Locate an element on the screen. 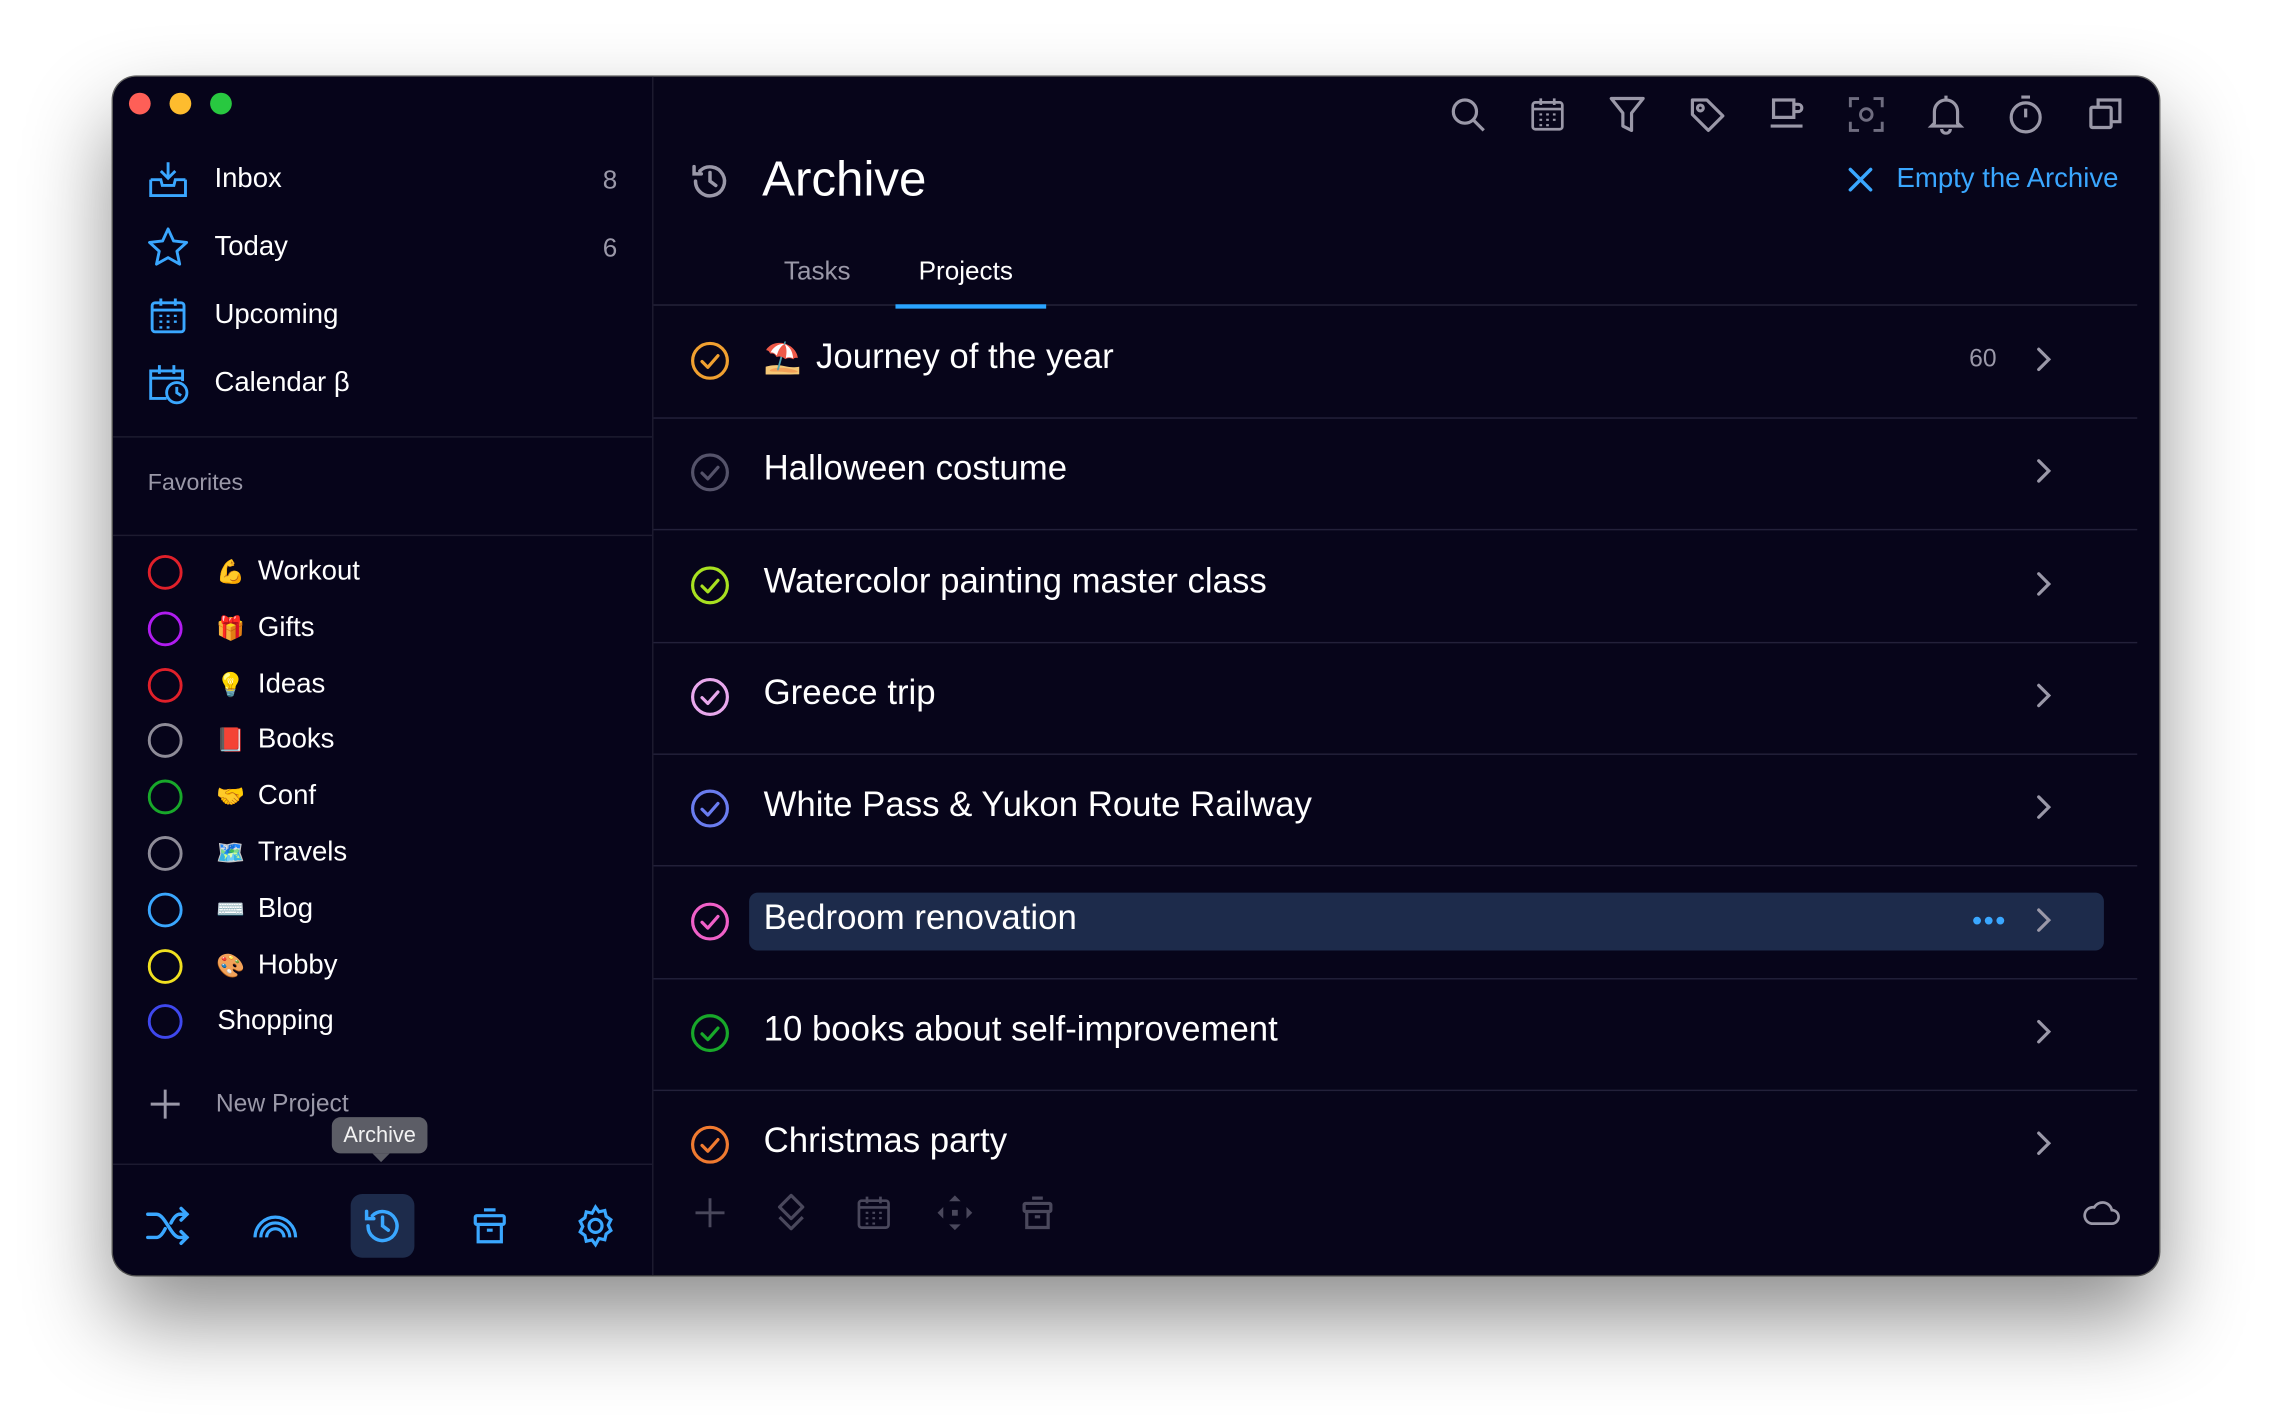 Image resolution: width=2272 pixels, height=1424 pixels. archive-project-row: Halloween costume is located at coordinates (1395, 474).